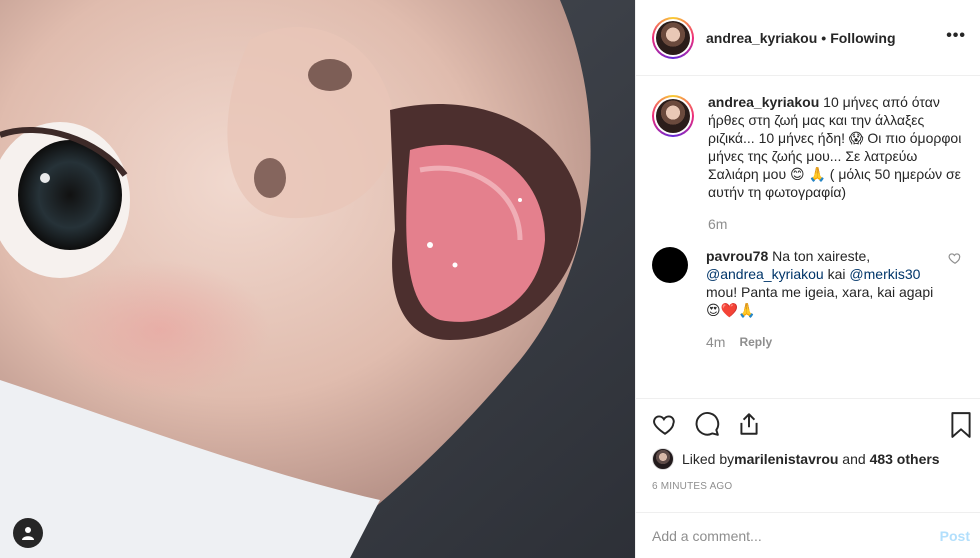 The height and width of the screenshot is (558, 980). I want to click on action-bar, so click(808, 418).